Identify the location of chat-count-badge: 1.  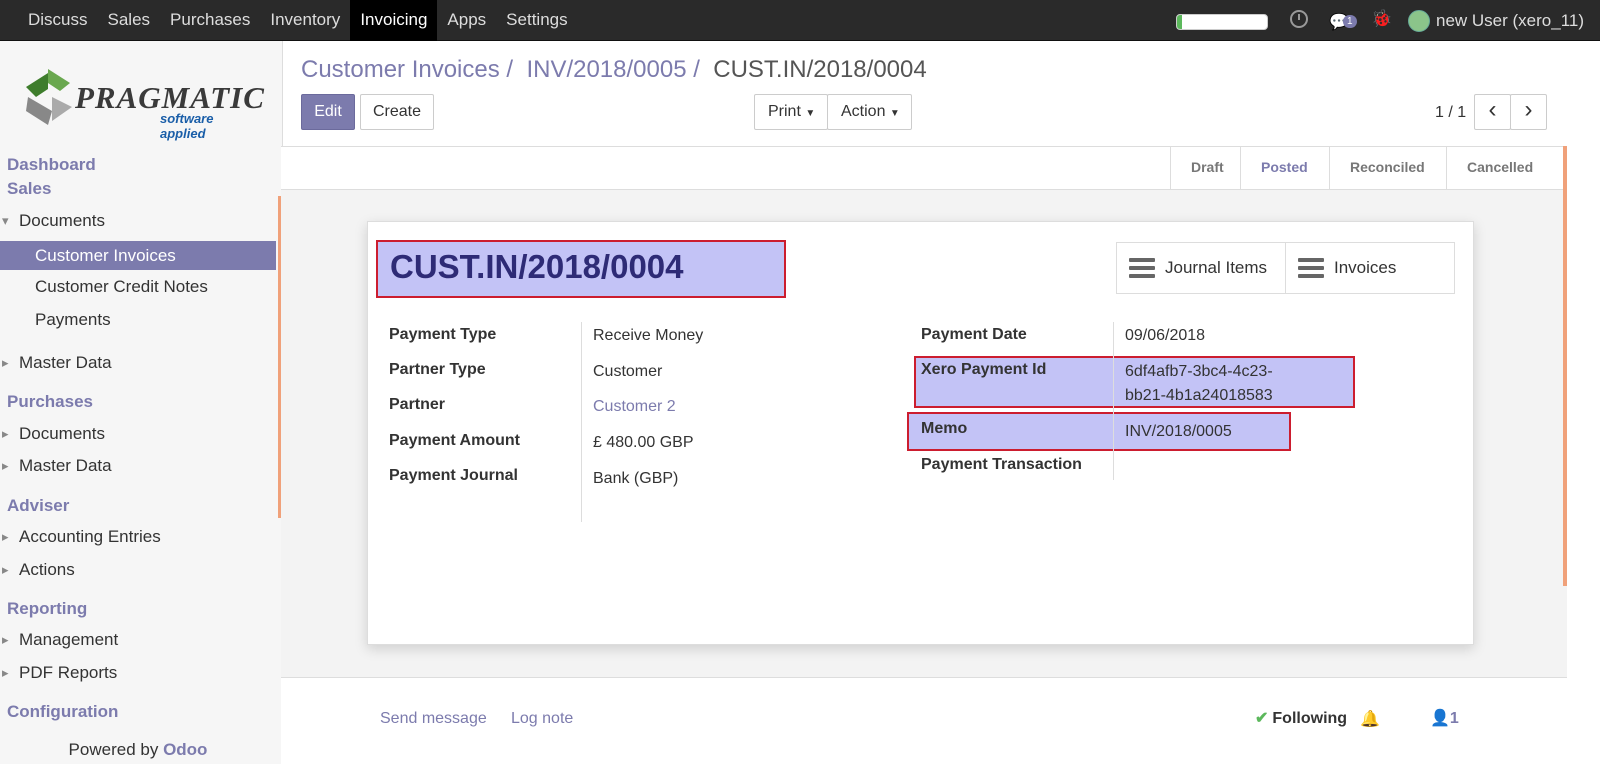
(1350, 21).